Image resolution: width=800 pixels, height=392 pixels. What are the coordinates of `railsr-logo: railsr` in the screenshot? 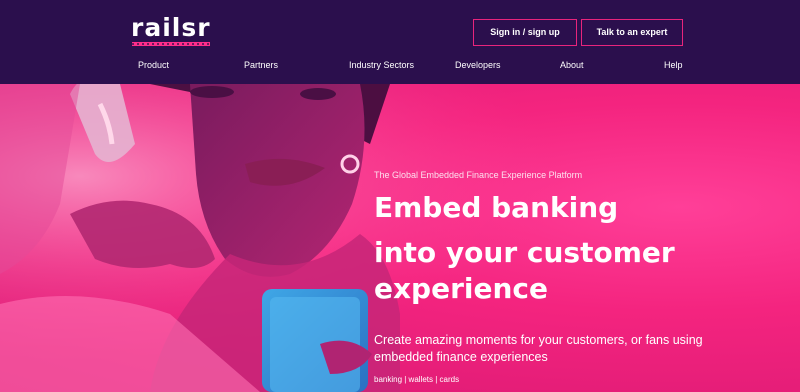 It's located at (171, 31).